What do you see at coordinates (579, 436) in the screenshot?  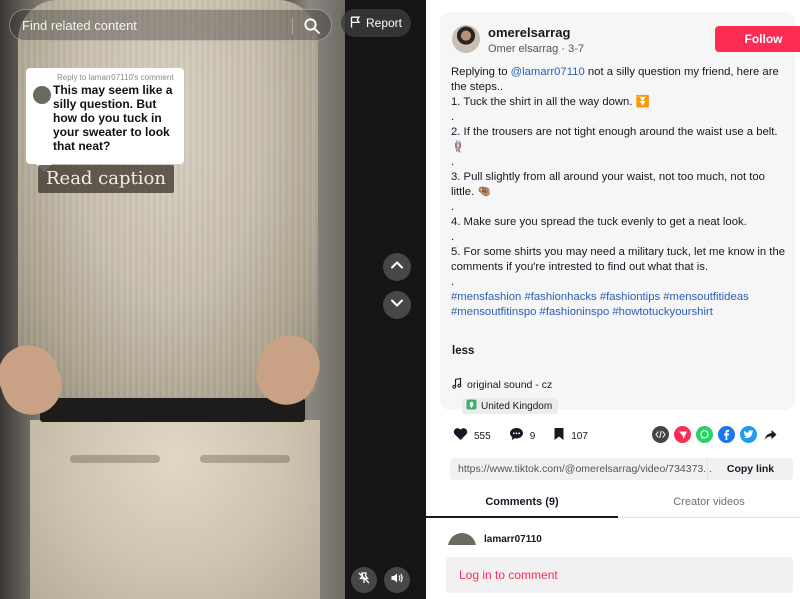 I see `save-count: 107` at bounding box center [579, 436].